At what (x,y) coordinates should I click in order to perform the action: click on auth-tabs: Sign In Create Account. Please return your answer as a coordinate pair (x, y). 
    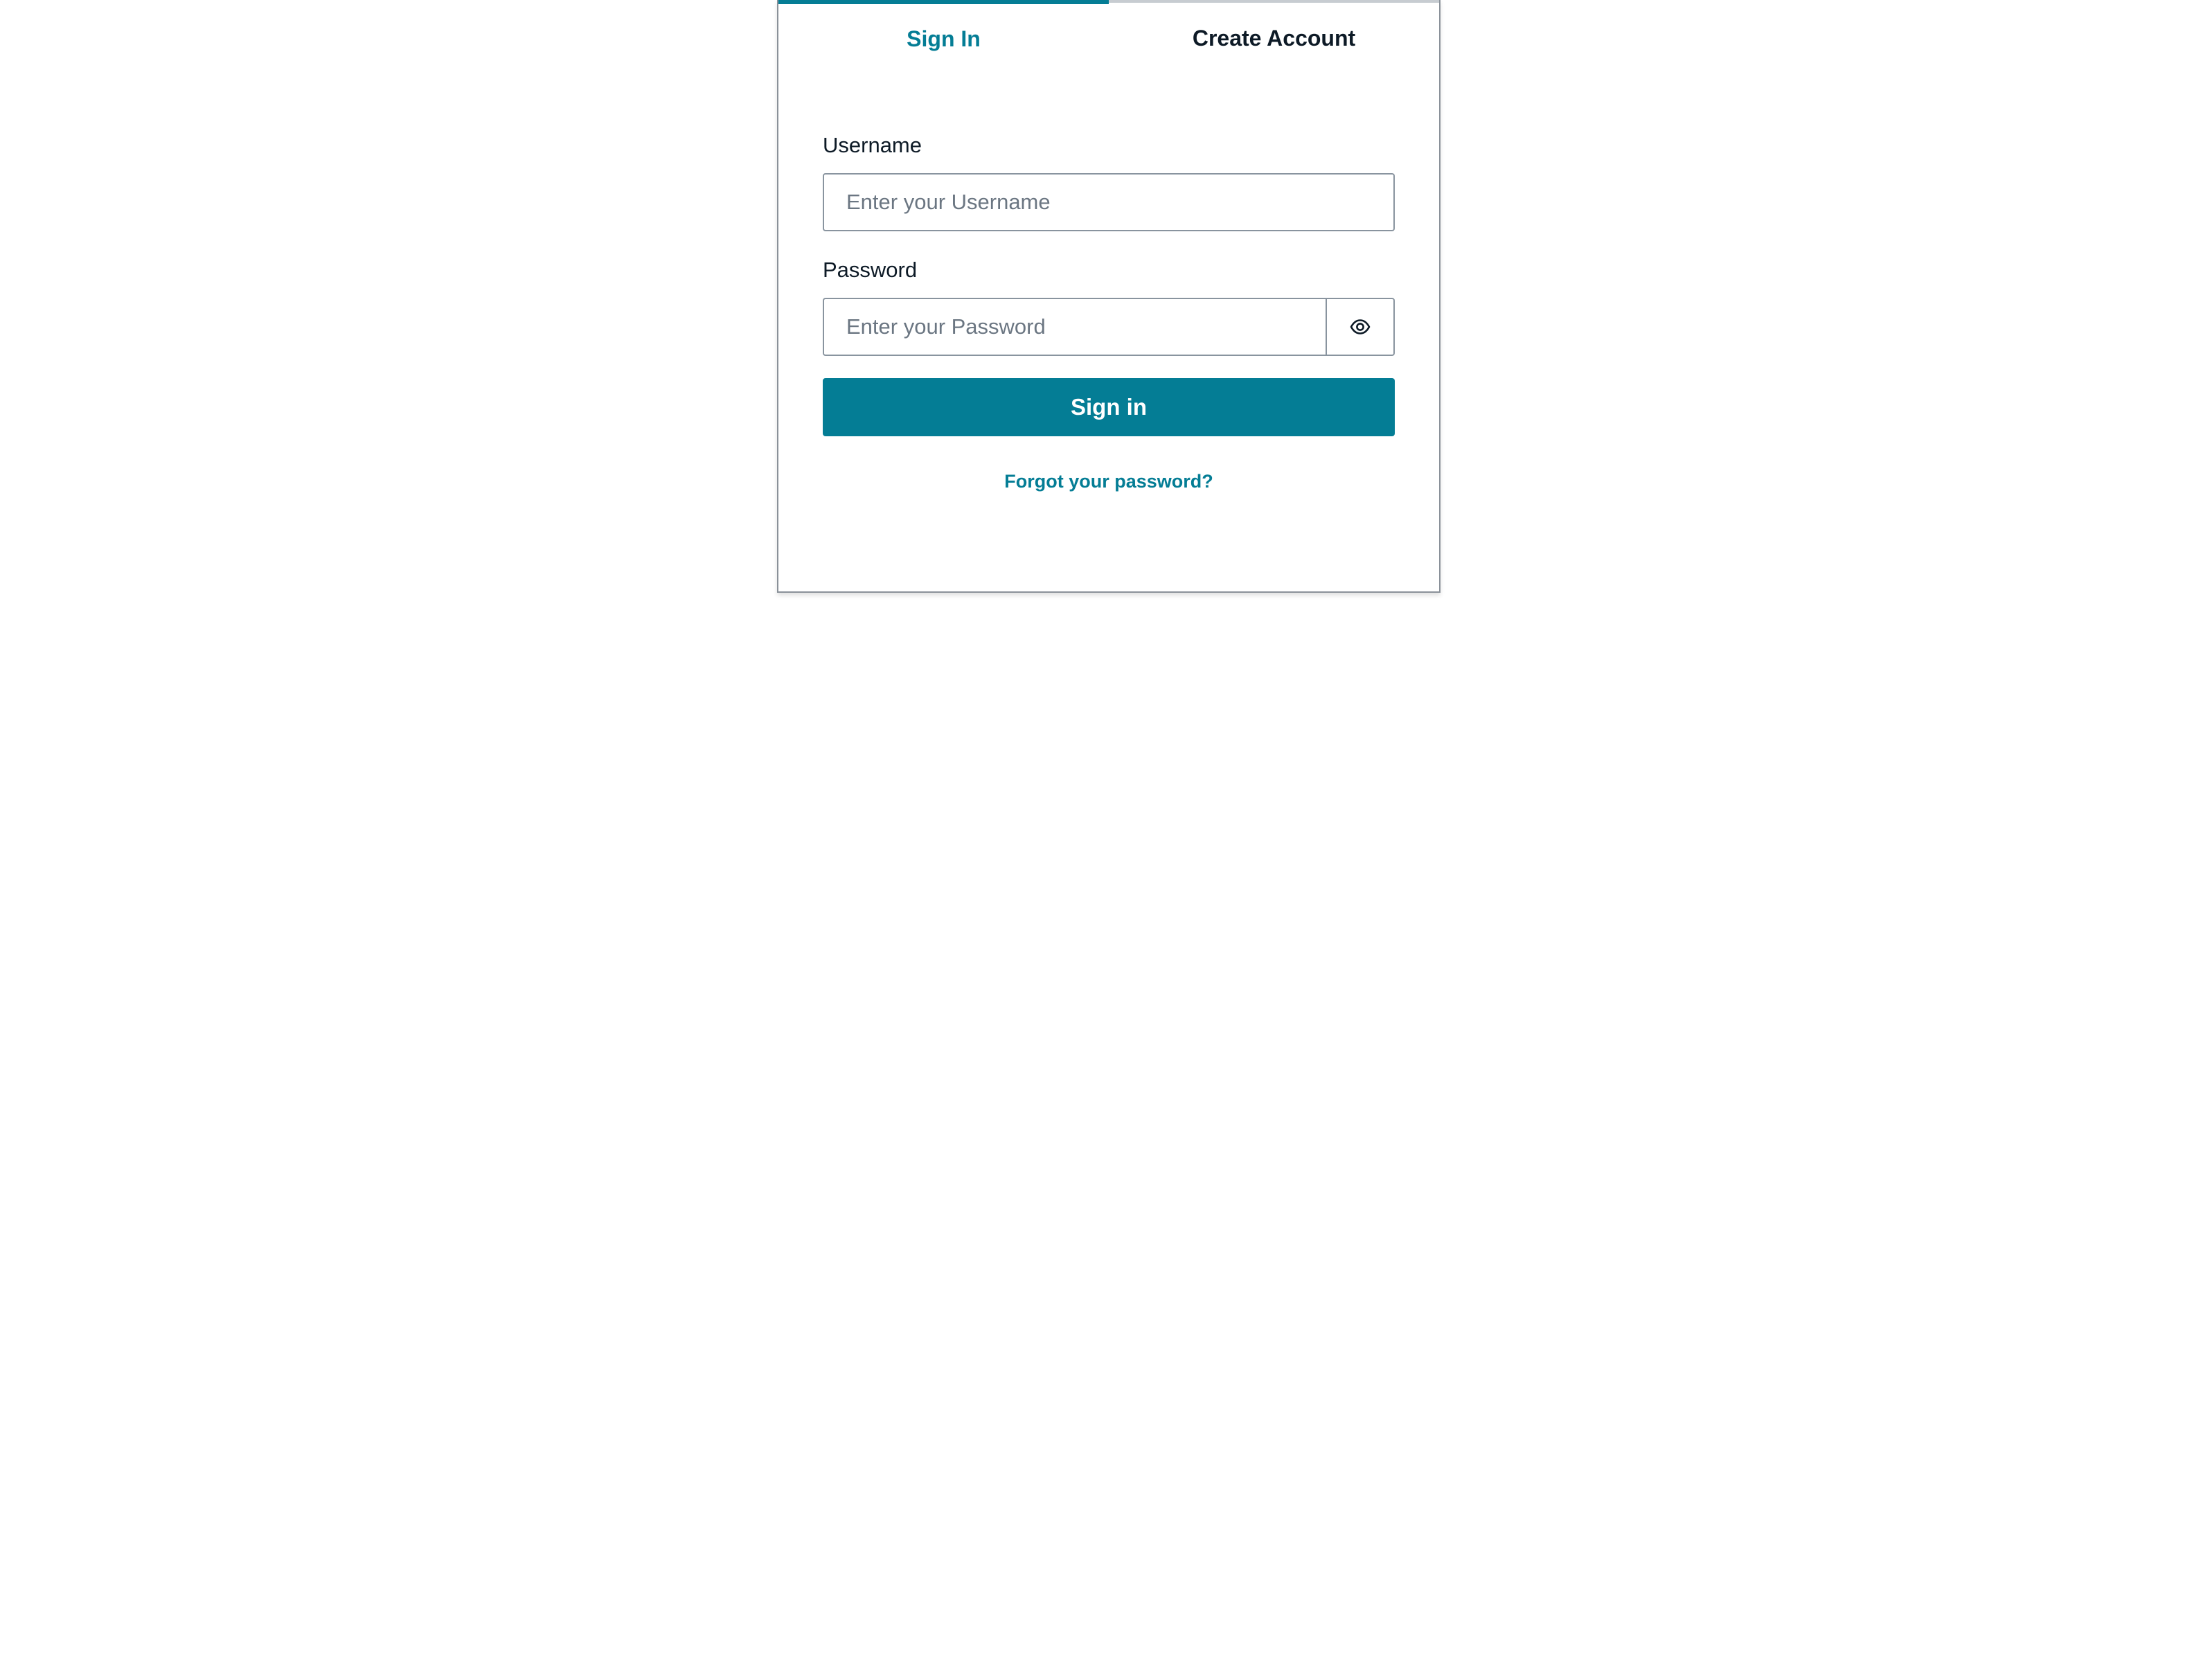
    Looking at the image, I should click on (1108, 38).